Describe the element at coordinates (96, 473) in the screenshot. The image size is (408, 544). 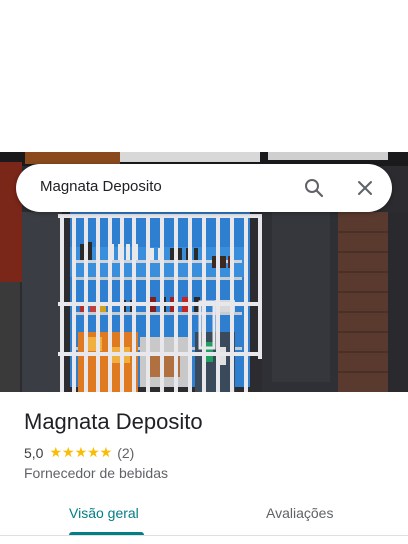
I see `place-category: Fornecedor de bebidas` at that location.